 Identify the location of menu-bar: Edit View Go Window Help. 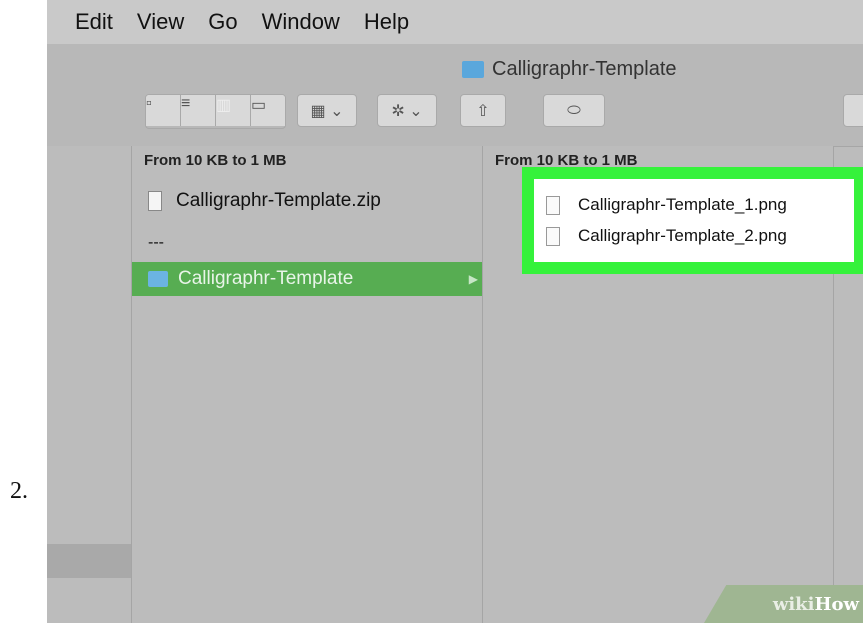
(455, 22).